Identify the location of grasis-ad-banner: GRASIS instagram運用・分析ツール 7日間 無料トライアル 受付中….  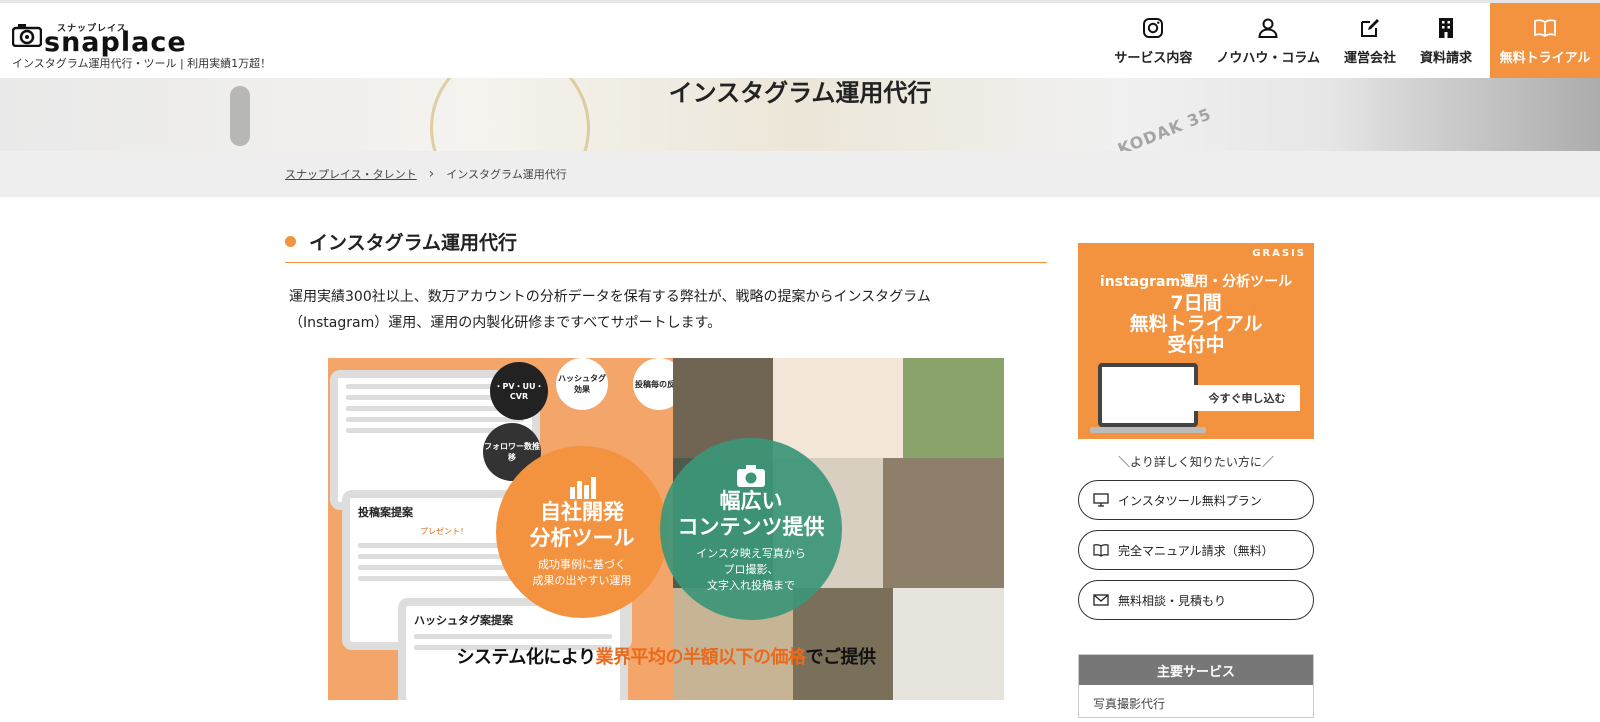
(1196, 341).